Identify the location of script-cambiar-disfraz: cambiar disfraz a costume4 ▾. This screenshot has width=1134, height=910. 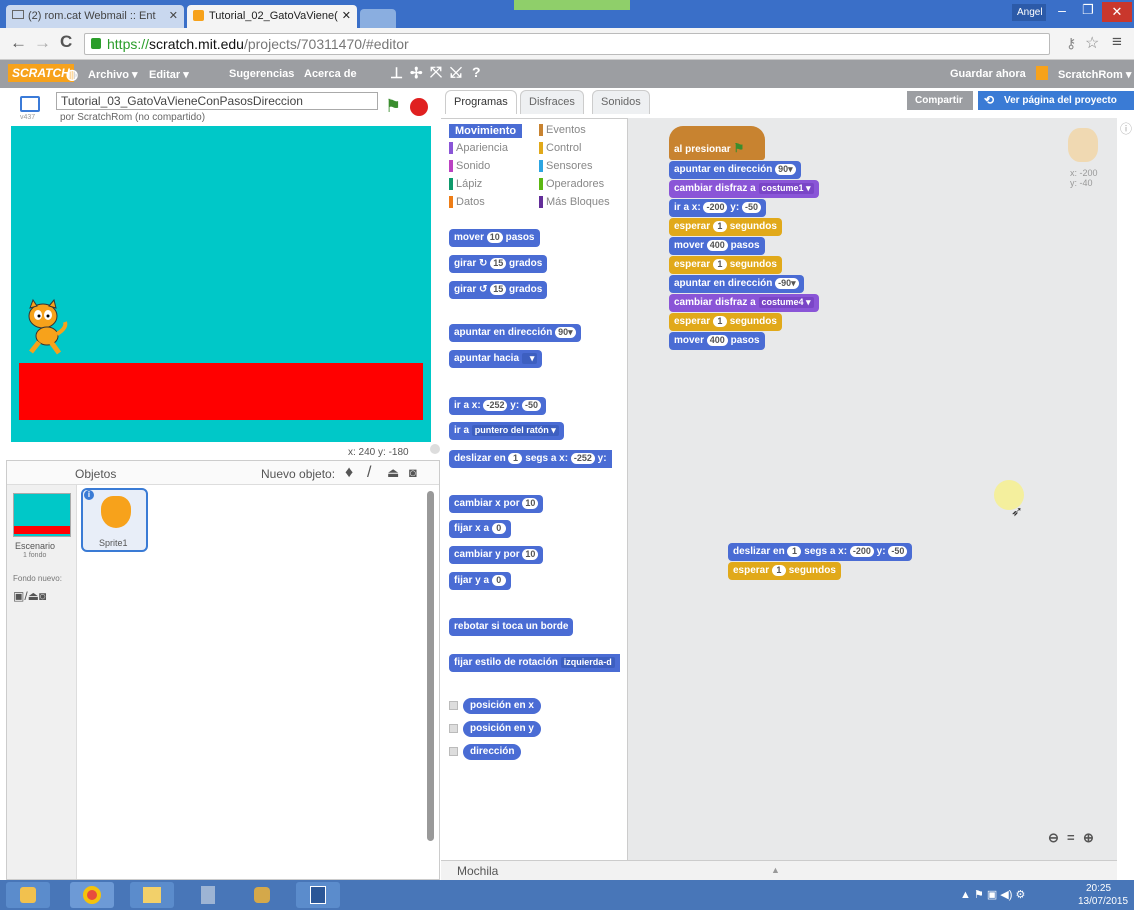
(744, 303).